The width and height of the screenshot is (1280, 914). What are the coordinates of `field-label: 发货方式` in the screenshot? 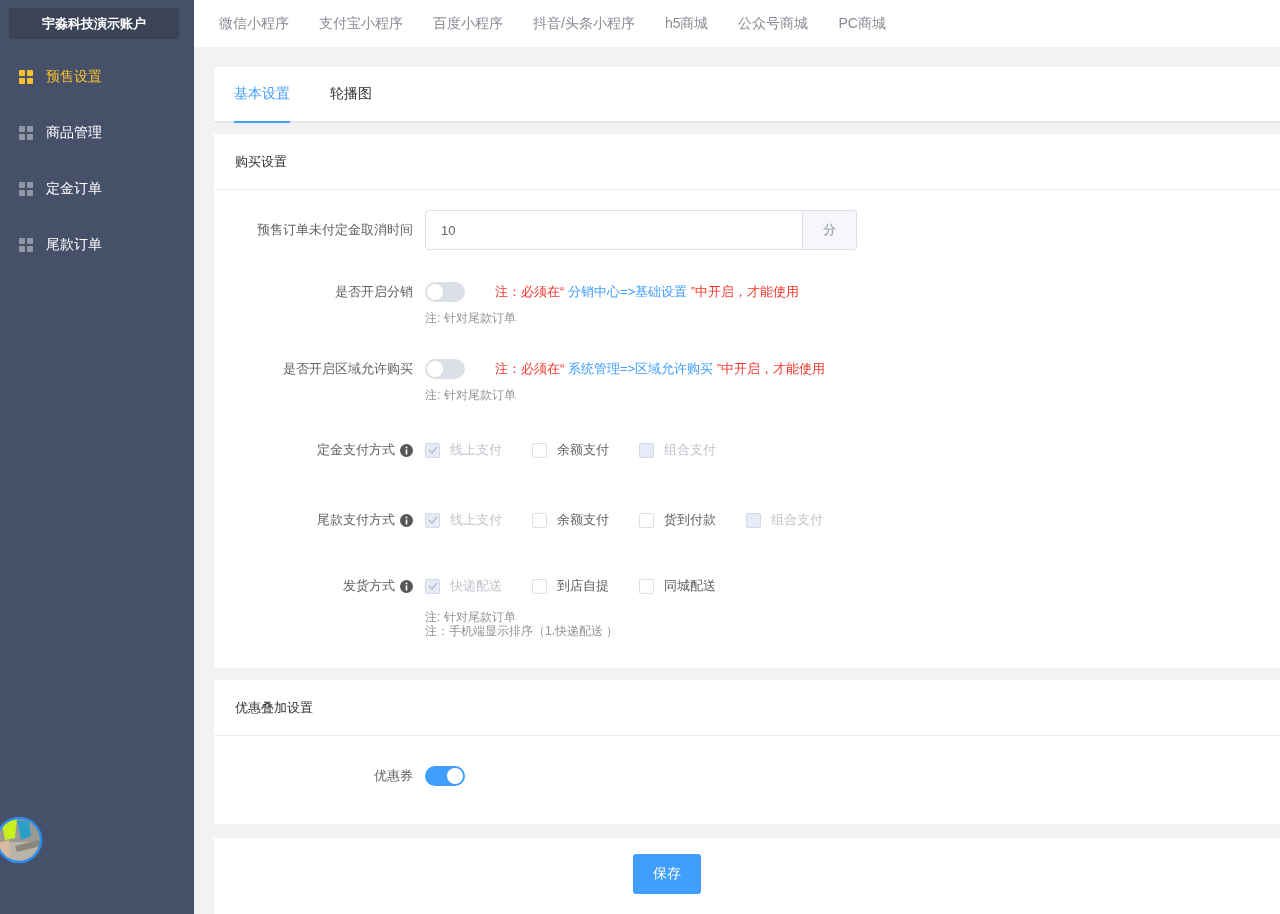 It's located at (369, 586).